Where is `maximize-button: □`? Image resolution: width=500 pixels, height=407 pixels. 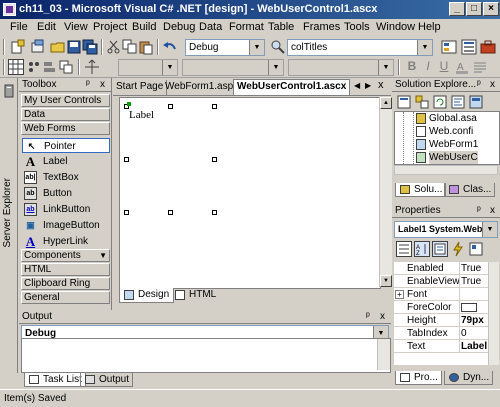 maximize-button: □ is located at coordinates (474, 9).